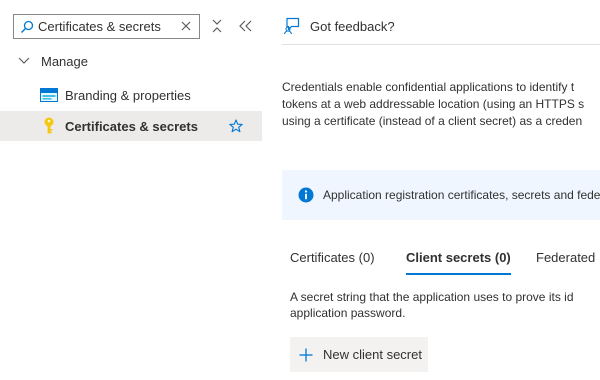 The height and width of the screenshot is (380, 600). Describe the element at coordinates (352, 26) in the screenshot. I see `feedback-label: Got feedback?` at that location.